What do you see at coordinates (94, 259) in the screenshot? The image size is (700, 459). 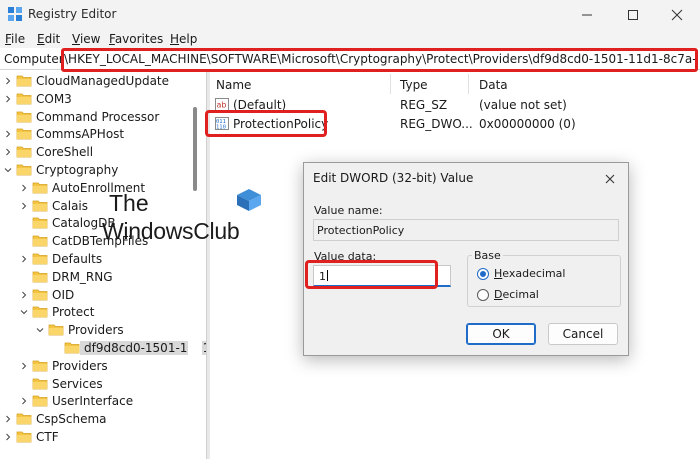 I see `tree-item: Defaults` at bounding box center [94, 259].